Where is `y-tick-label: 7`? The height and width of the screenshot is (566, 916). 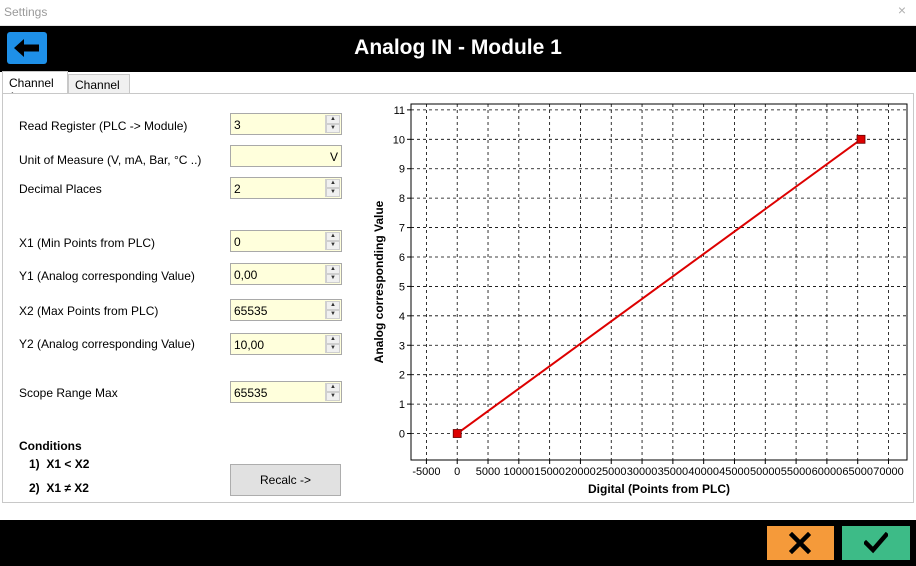
y-tick-label: 7 is located at coordinates (402, 229).